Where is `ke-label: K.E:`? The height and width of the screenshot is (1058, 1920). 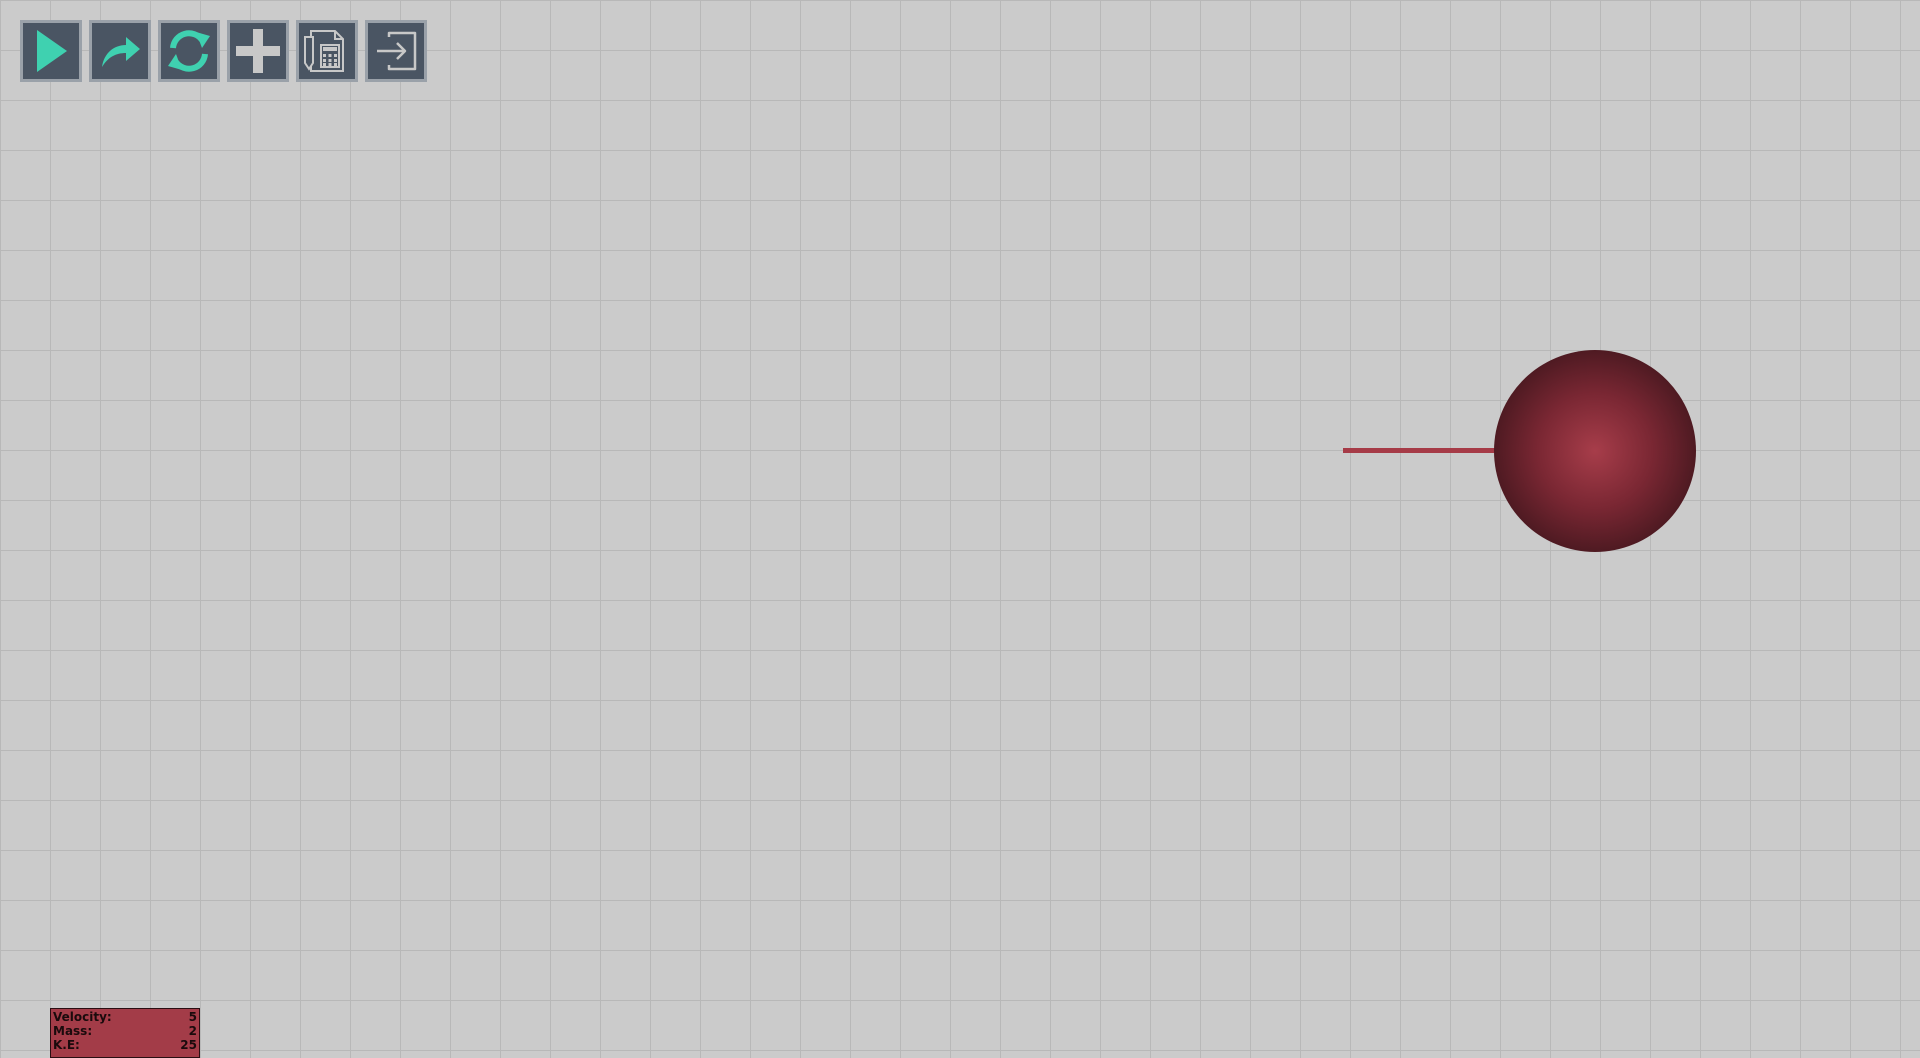 ke-label: K.E: is located at coordinates (66, 1045).